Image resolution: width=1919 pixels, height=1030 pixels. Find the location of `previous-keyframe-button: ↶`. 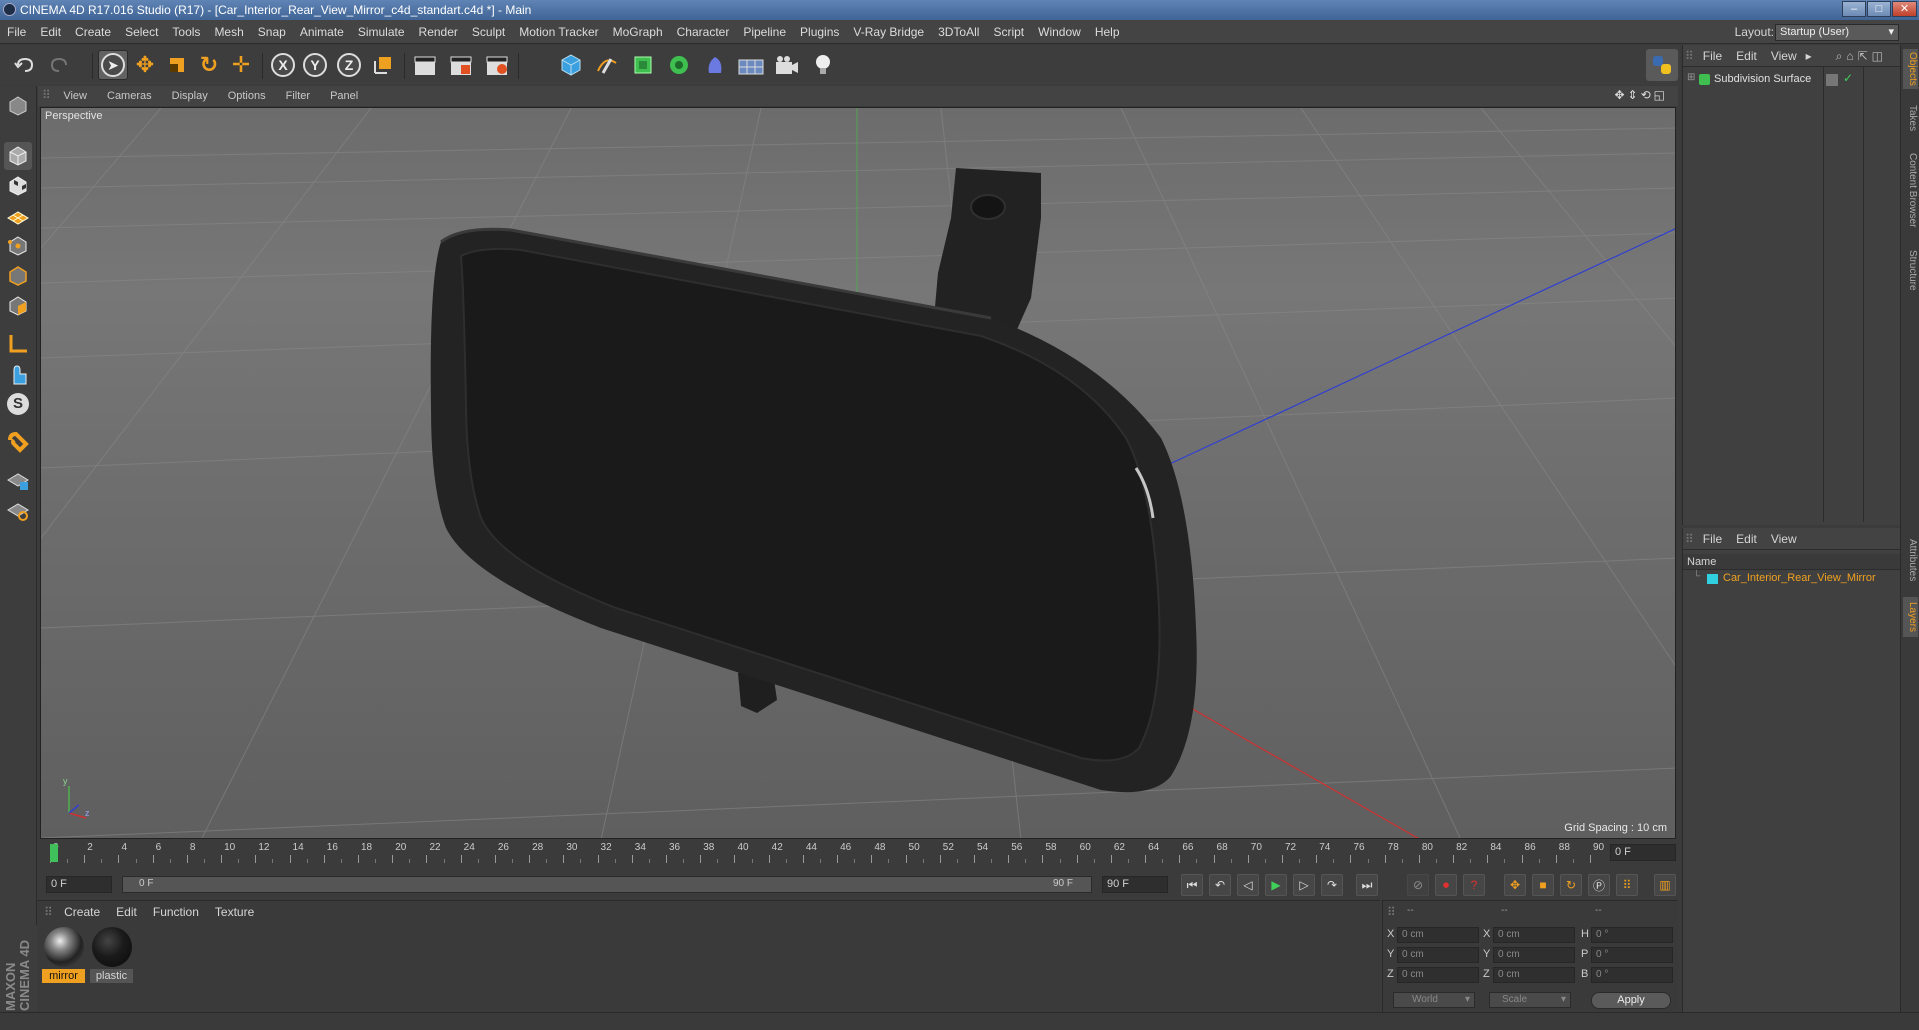

previous-keyframe-button: ↶ is located at coordinates (1220, 885).